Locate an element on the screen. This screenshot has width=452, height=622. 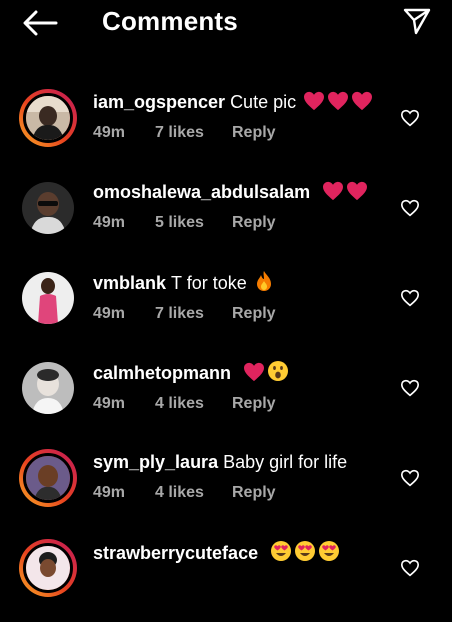
comment-item: omoshalewa_abdulsalam 49m 5 likes Reply is located at coordinates (226, 217).